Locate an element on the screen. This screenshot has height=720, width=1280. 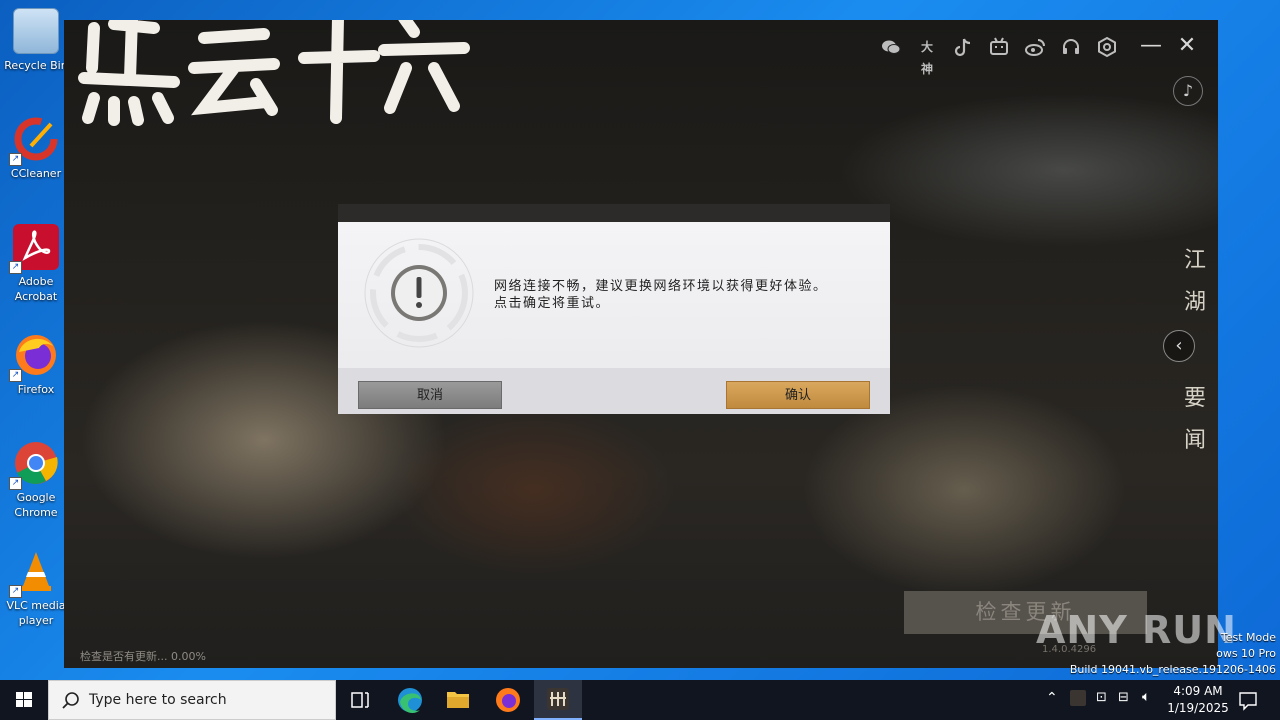
update-status-text: 检查是否有更新... 0.00% is located at coordinates (143, 656).